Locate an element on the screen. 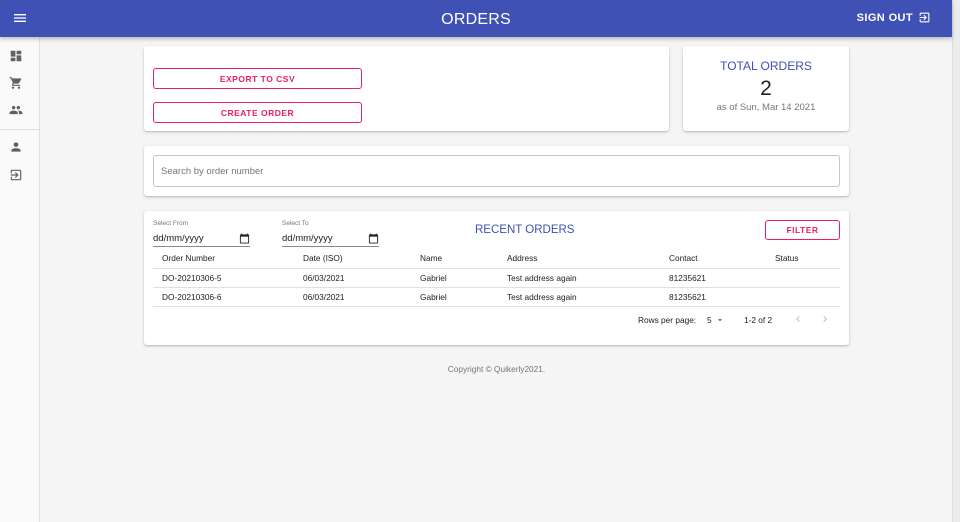 The height and width of the screenshot is (522, 960). column-header: Name is located at coordinates (454, 259).